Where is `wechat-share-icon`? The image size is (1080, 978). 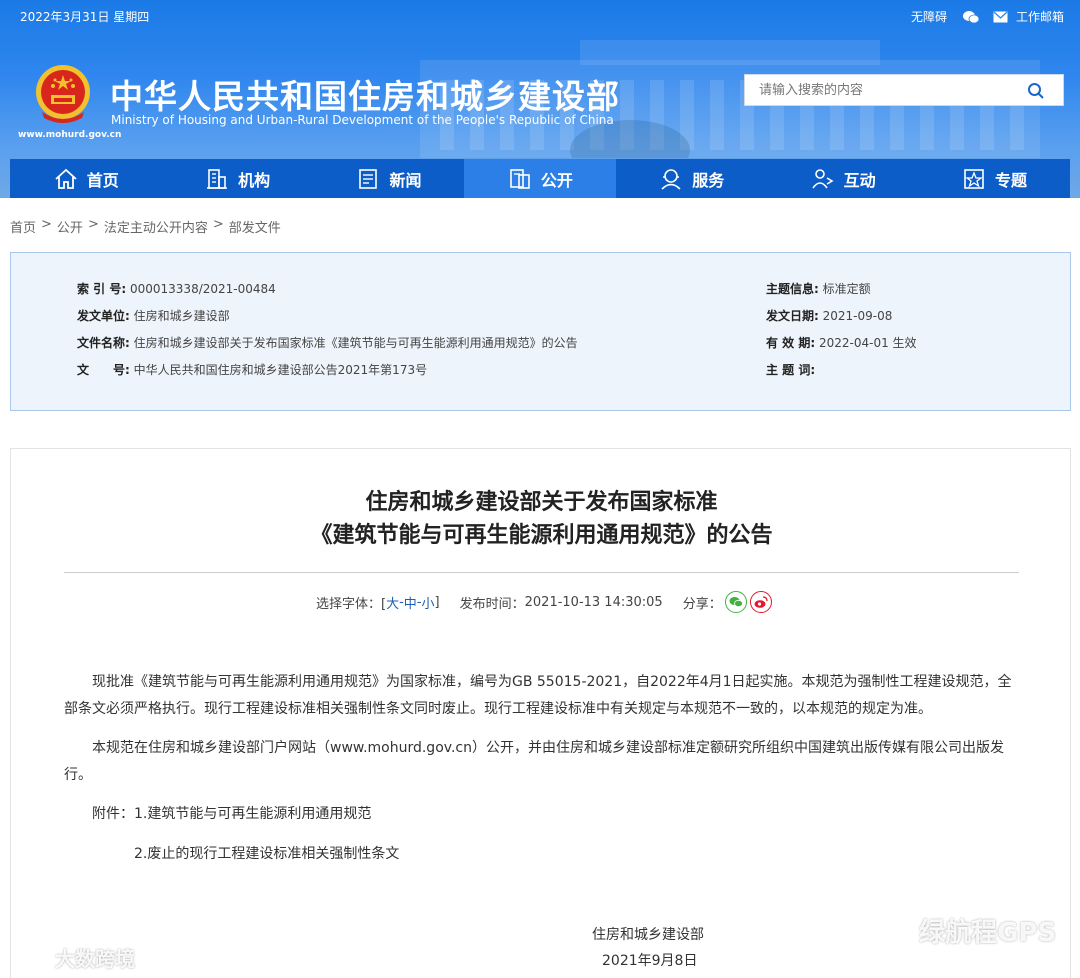 wechat-share-icon is located at coordinates (736, 602).